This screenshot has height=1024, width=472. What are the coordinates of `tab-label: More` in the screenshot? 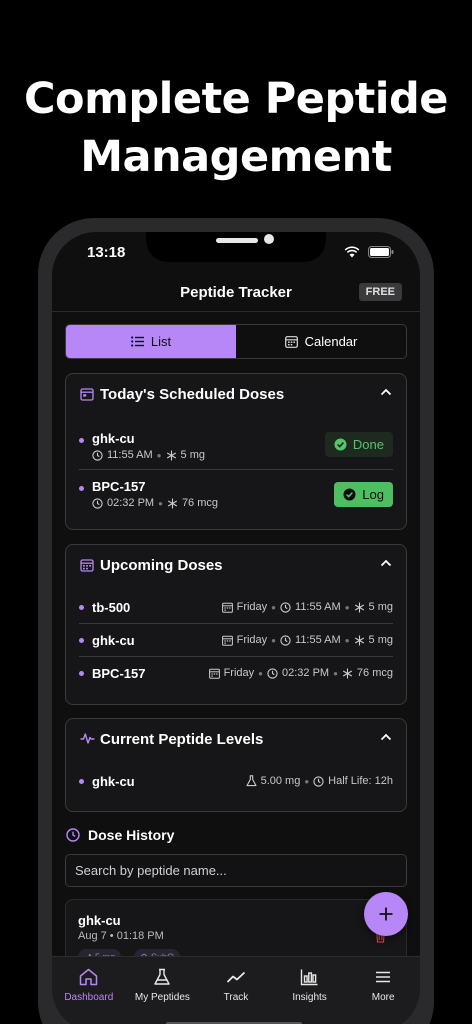 It's located at (383, 997).